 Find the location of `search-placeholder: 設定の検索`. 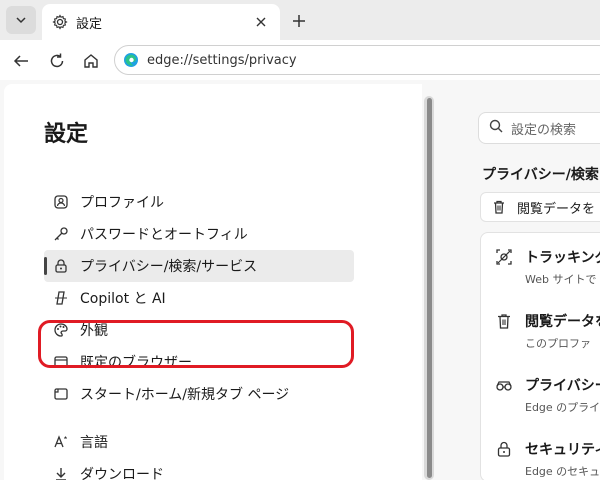

search-placeholder: 設定の検索 is located at coordinates (544, 130).